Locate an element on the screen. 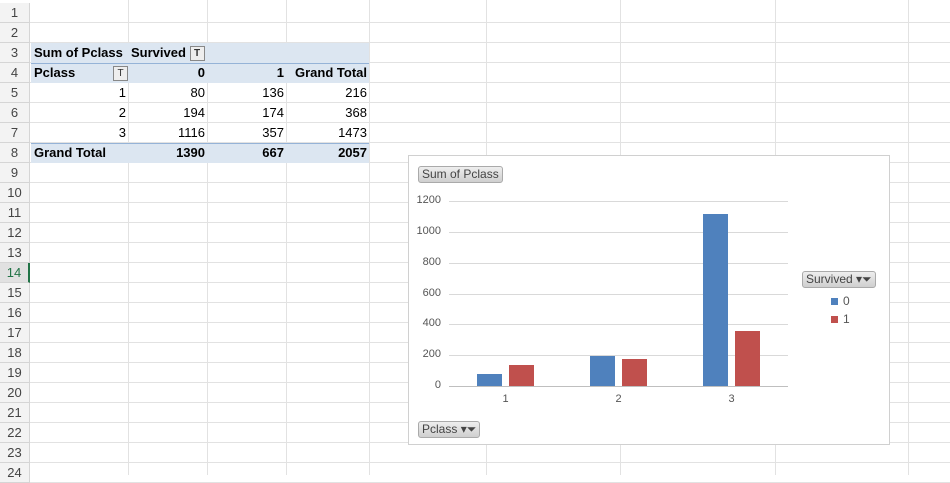 This screenshot has width=950, height=483. col-header: Grand Total is located at coordinates (331, 72).